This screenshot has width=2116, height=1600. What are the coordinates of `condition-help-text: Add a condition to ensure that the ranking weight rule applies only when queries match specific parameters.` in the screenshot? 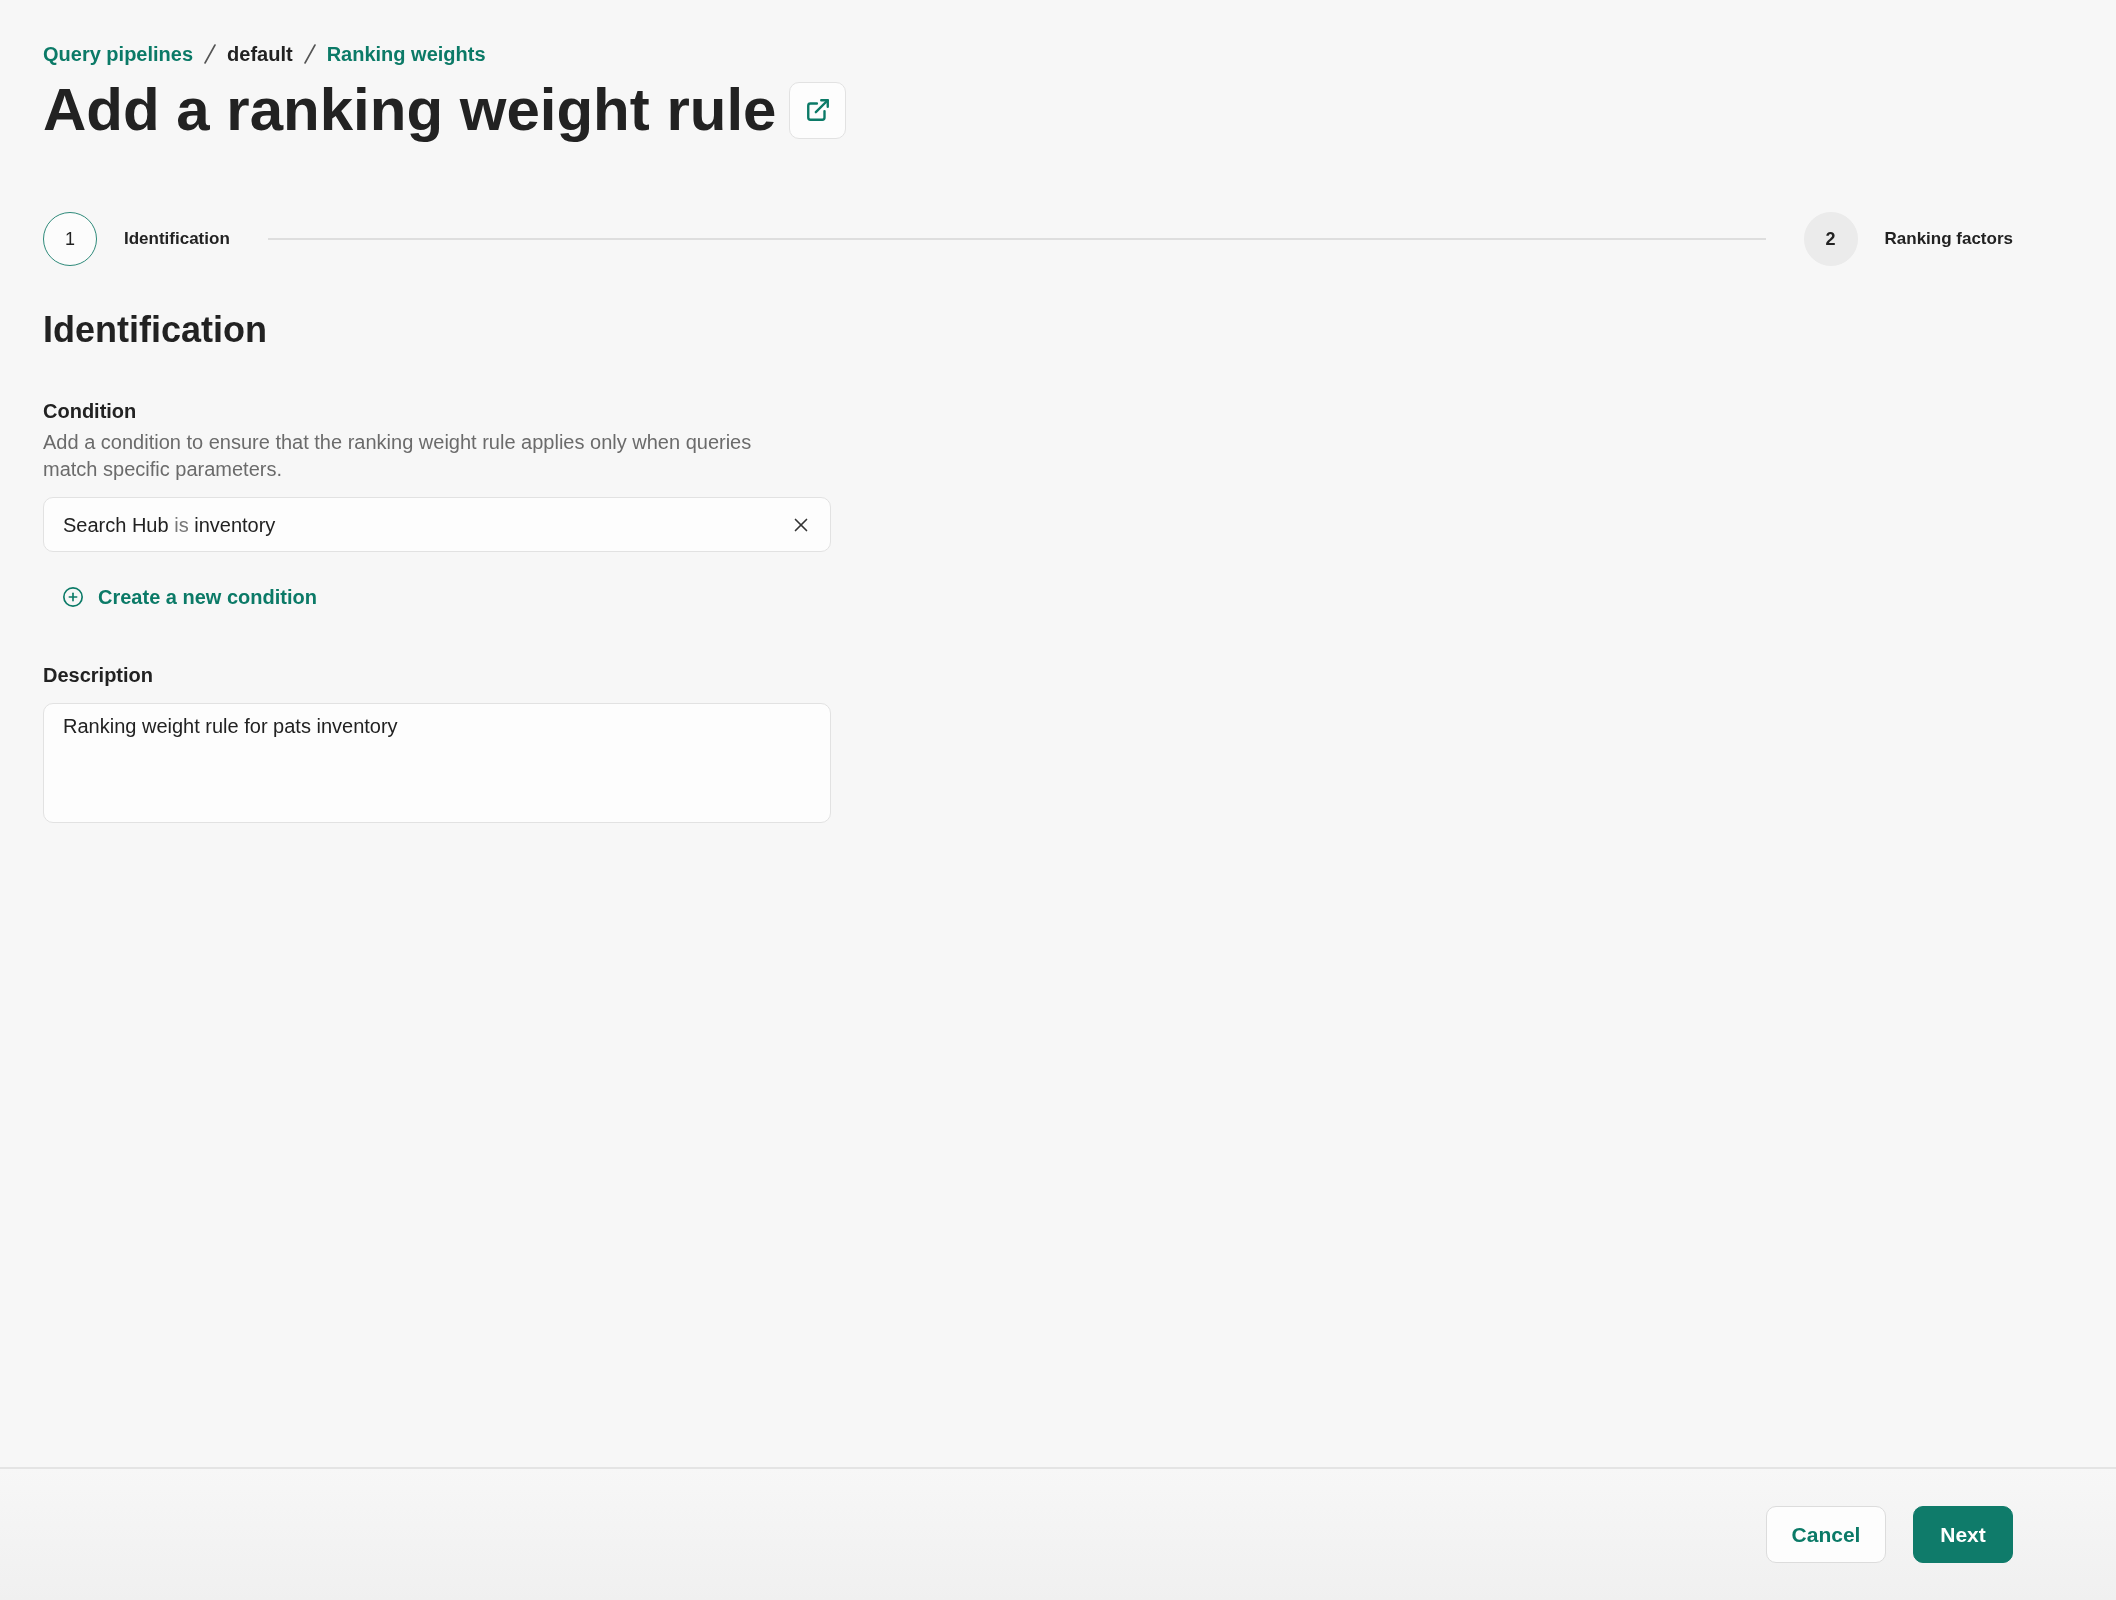 It's located at (398, 456).